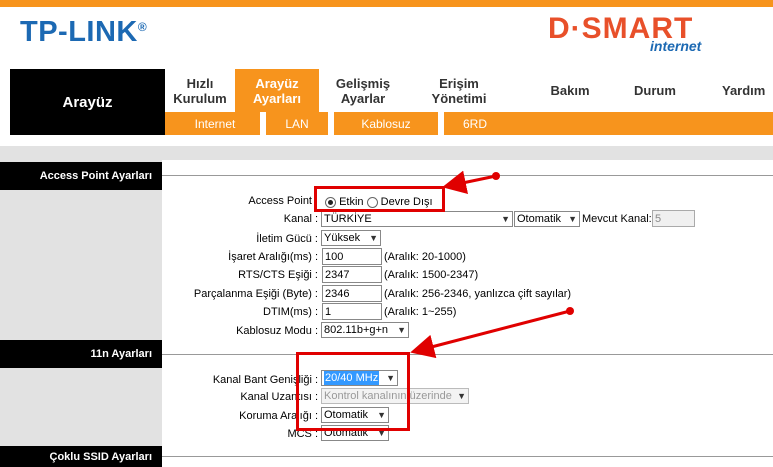 Image resolution: width=773 pixels, height=467 pixels. I want to click on guard-interval-label: Koruma Aralığı :, so click(278, 416).